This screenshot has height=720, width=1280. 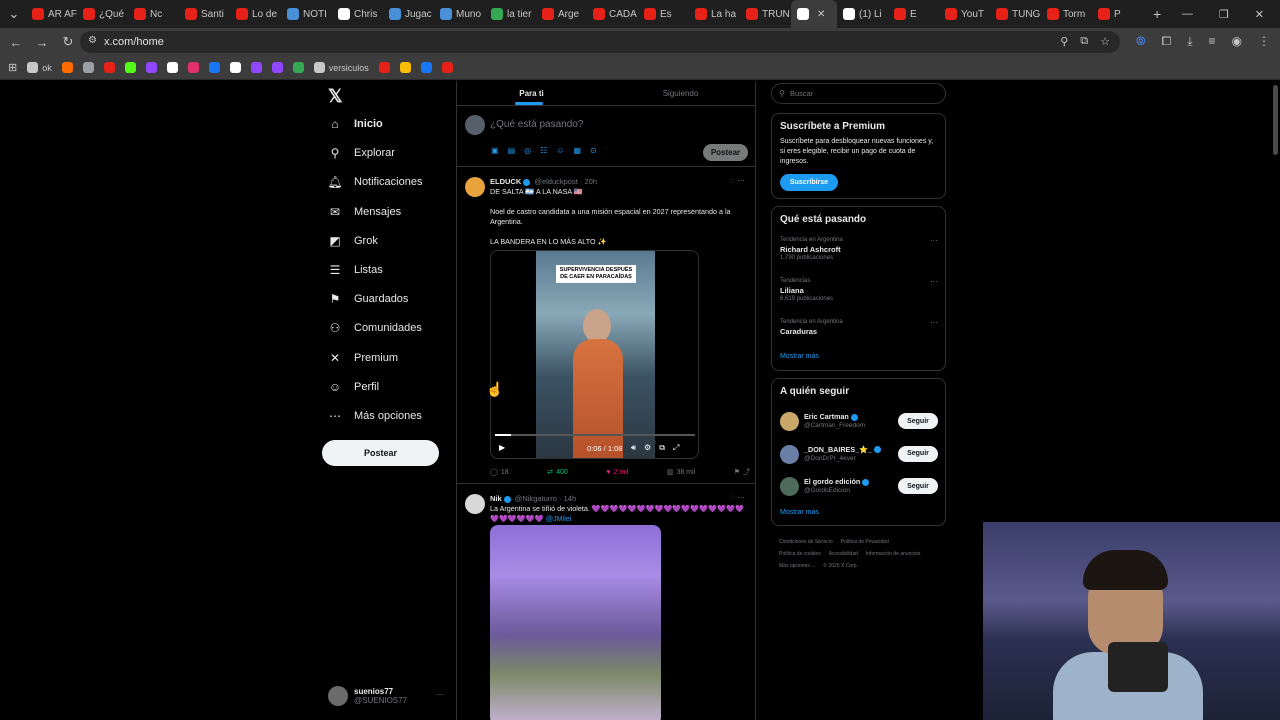 What do you see at coordinates (536, 124) in the screenshot?
I see `compose-input: ¿Qué está pasando?` at bounding box center [536, 124].